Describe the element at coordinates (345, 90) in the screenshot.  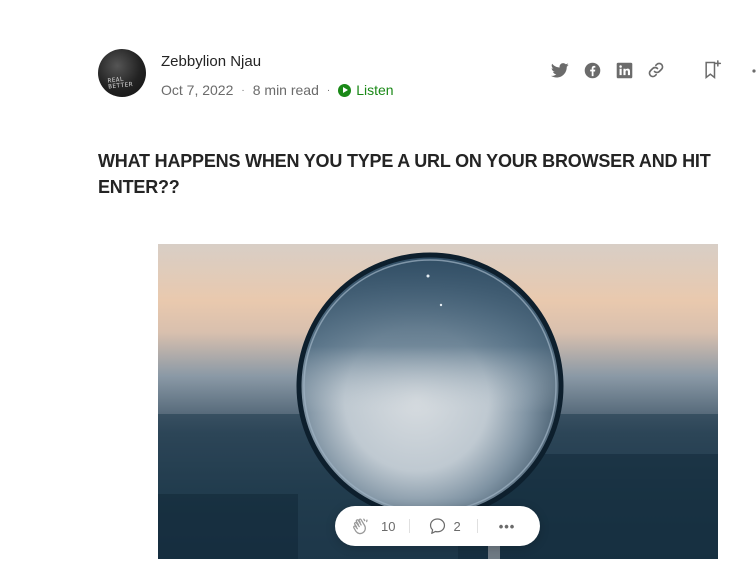
I see `play-icon` at that location.